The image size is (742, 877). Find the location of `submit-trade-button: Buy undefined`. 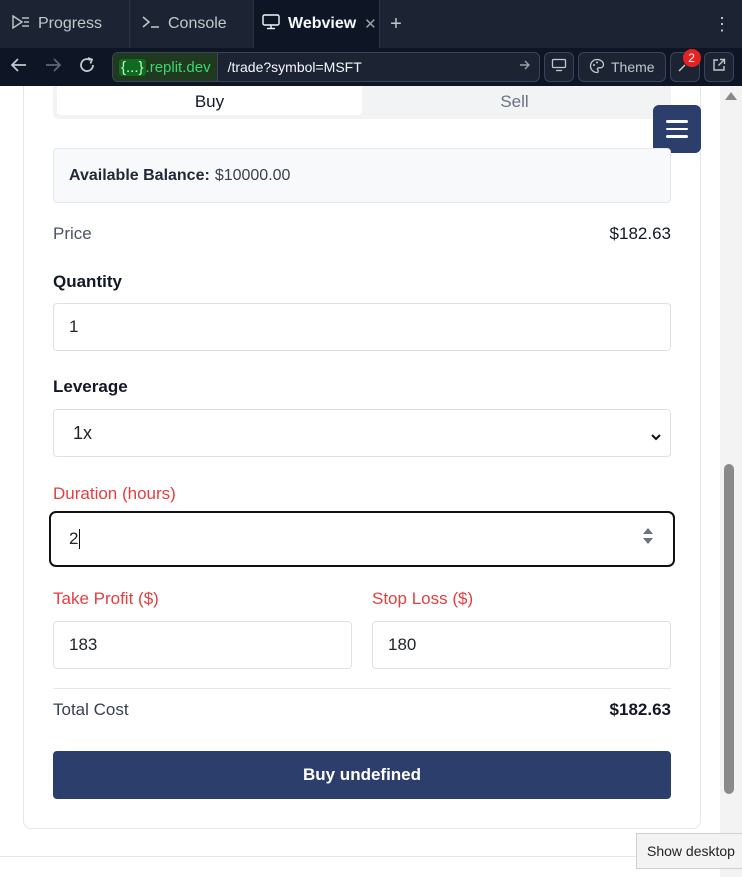

submit-trade-button: Buy undefined is located at coordinates (362, 775).